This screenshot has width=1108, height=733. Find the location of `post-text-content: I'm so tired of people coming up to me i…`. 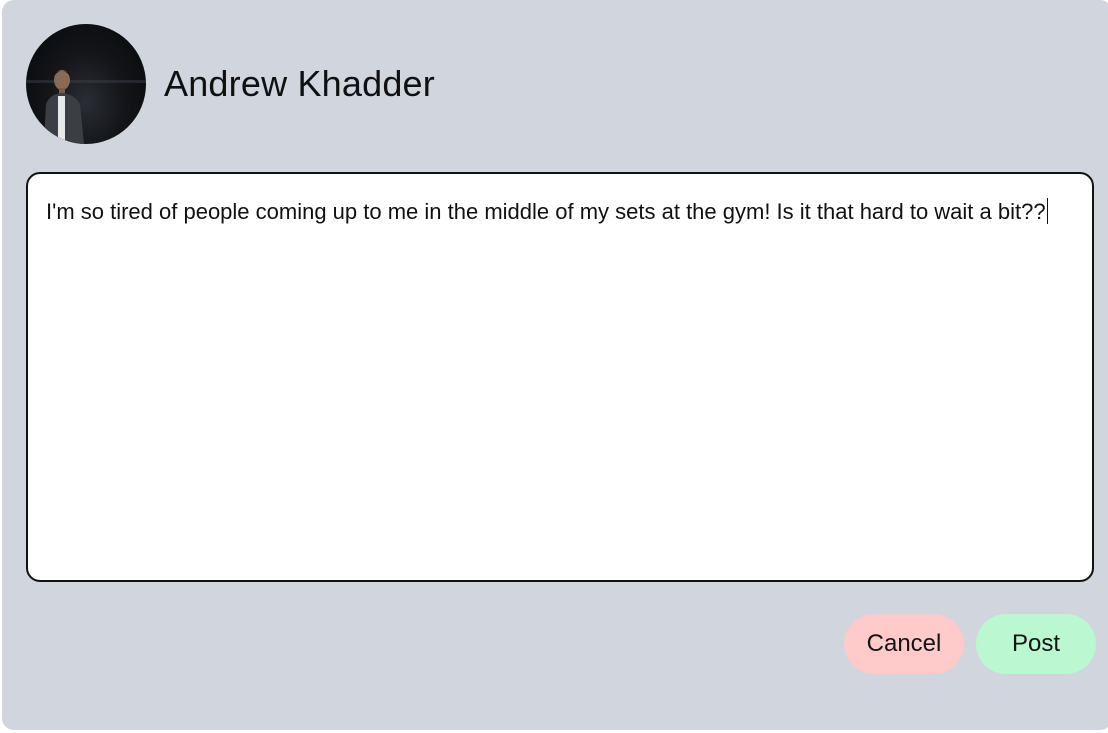

post-text-content: I'm so tired of people coming up to me i… is located at coordinates (560, 212).